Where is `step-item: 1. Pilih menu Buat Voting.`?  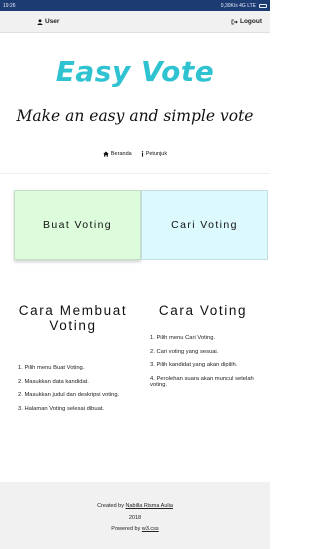 step-item: 1. Pilih menu Buat Voting. is located at coordinates (51, 368).